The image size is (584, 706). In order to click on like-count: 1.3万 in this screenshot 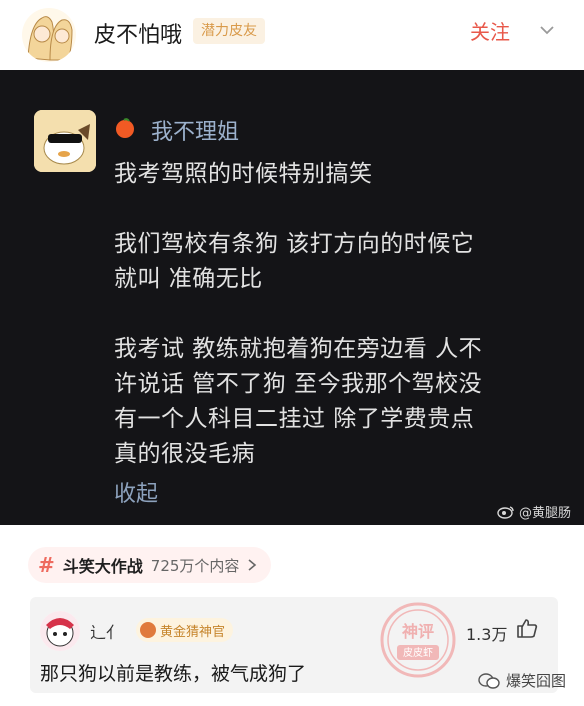, I will do `click(487, 634)`.